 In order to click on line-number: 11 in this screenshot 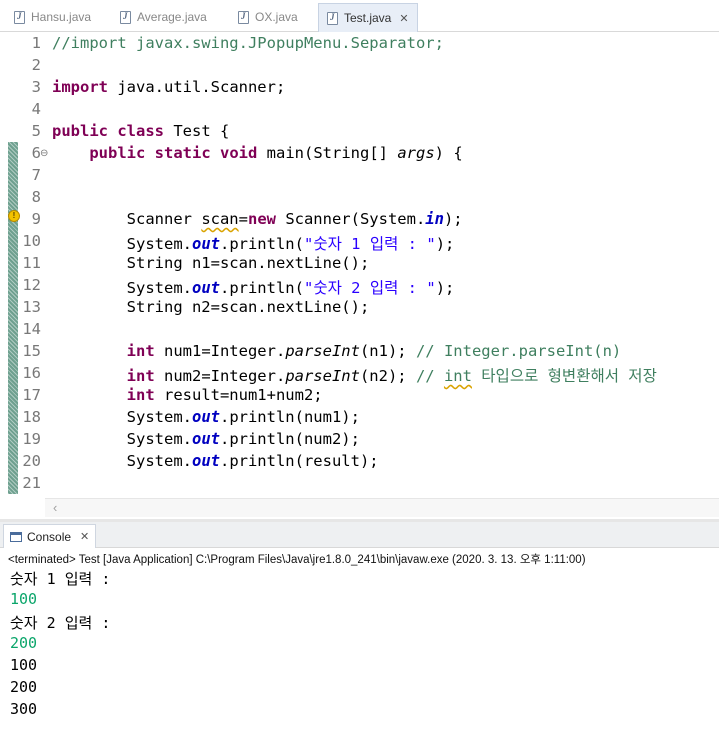, I will do `click(31, 263)`.